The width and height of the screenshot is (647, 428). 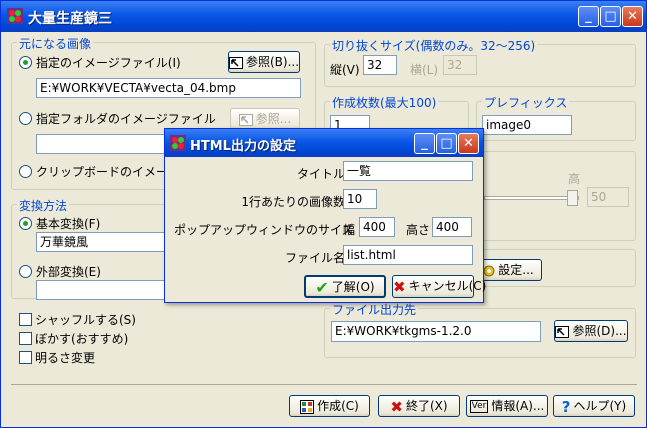 I want to click on external-convert-label: 外部変換(E), so click(x=68, y=272).